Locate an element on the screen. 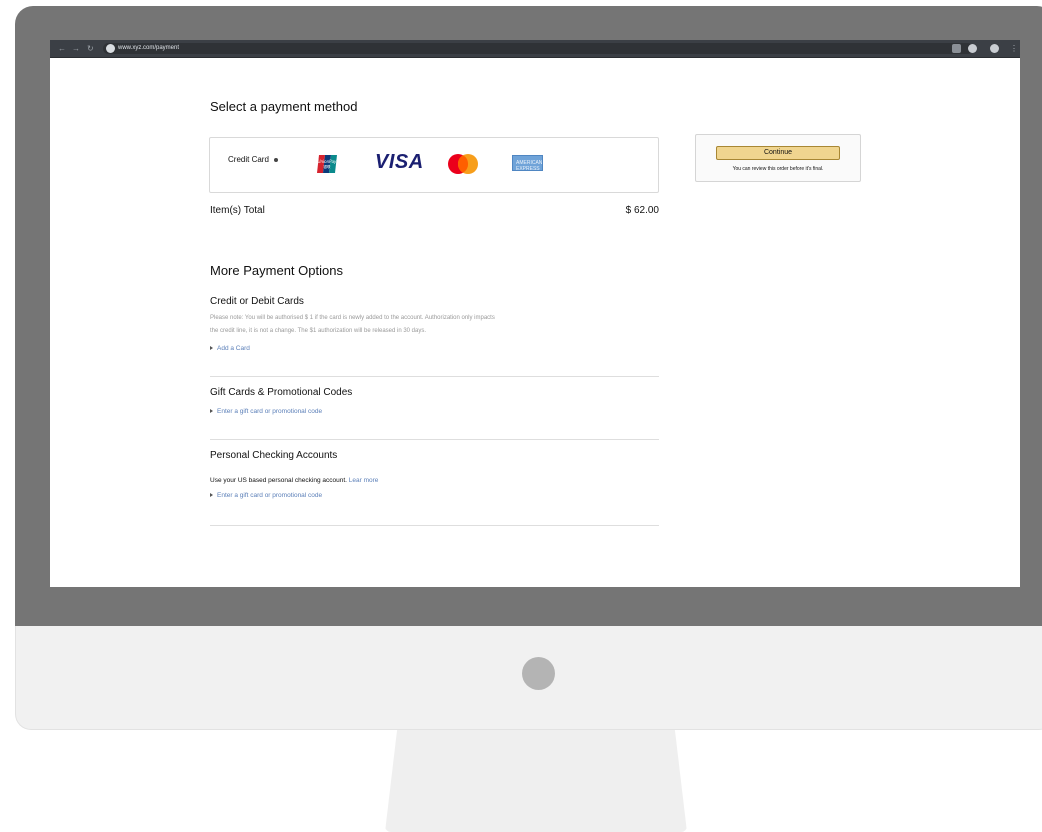 This screenshot has width=1042, height=832. browser-menu-icon: ⋮ is located at coordinates (1014, 48).